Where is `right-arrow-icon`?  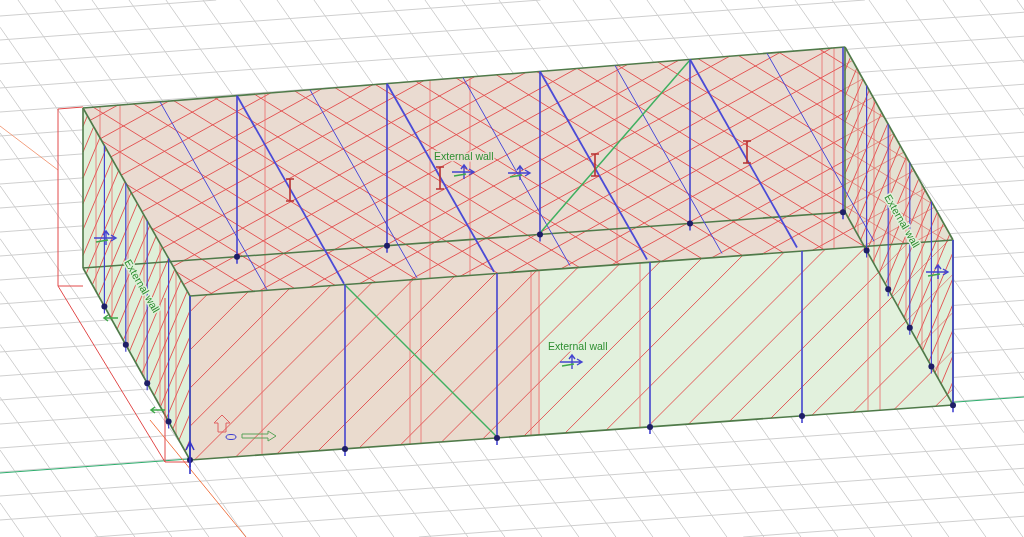 right-arrow-icon is located at coordinates (259, 436).